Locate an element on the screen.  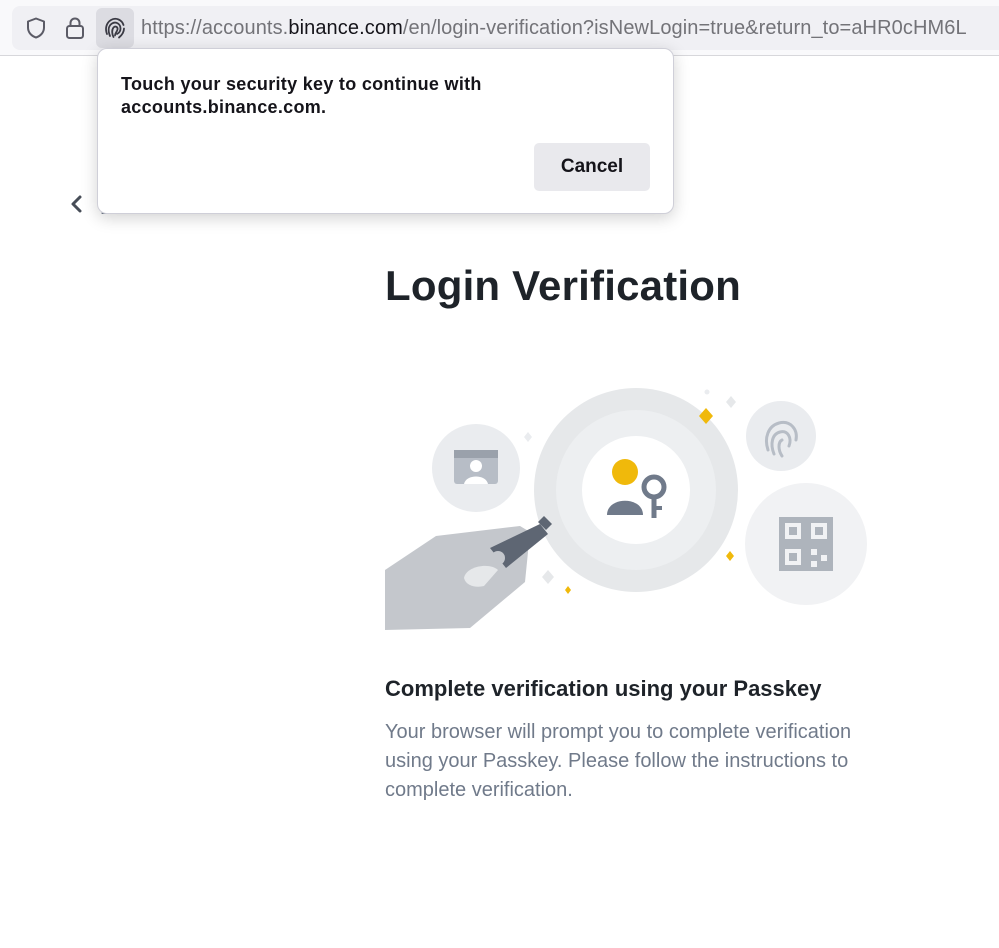
cancel-button: Cancel is located at coordinates (592, 167).